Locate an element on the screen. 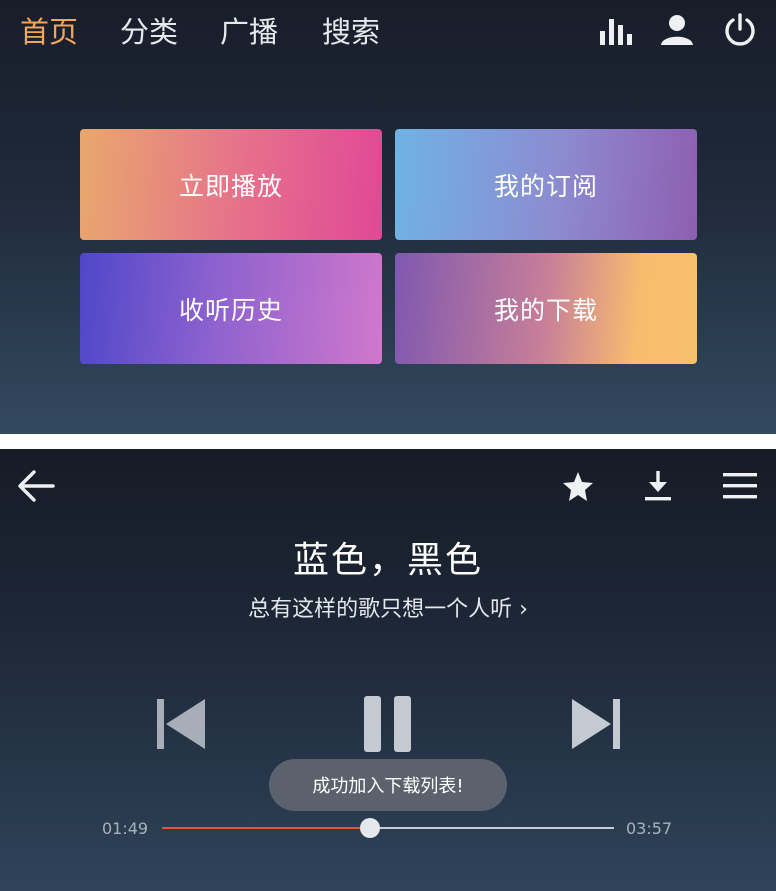 This screenshot has height=891, width=776. power-icon is located at coordinates (740, 30).